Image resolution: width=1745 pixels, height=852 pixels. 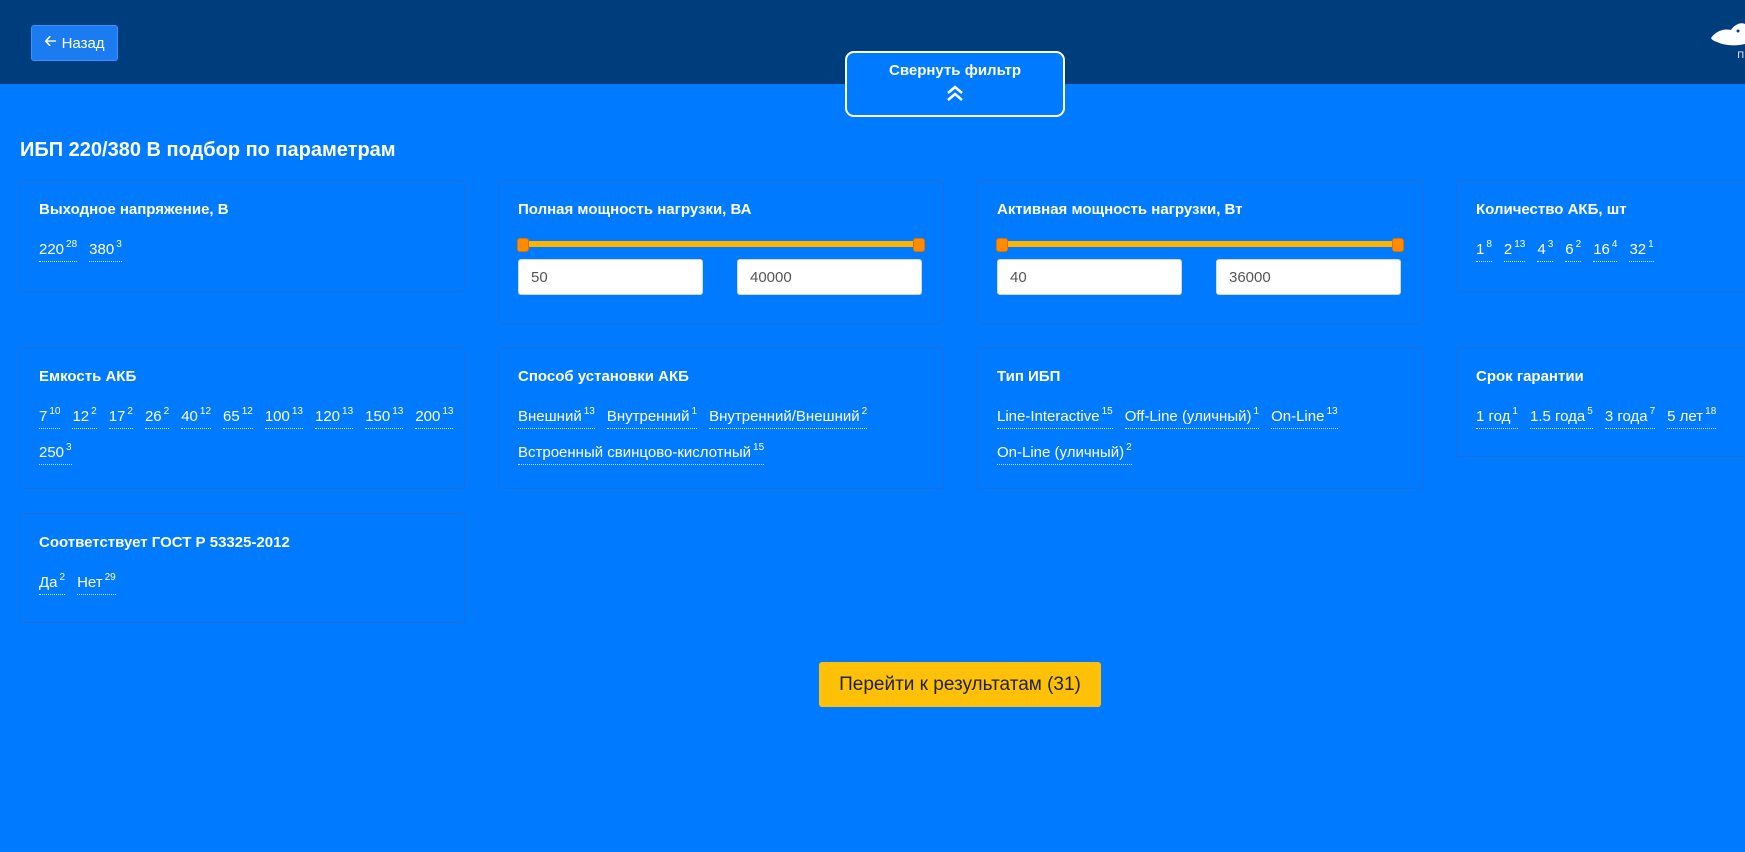 I want to click on filter-option-label: 1 год, so click(x=1493, y=416).